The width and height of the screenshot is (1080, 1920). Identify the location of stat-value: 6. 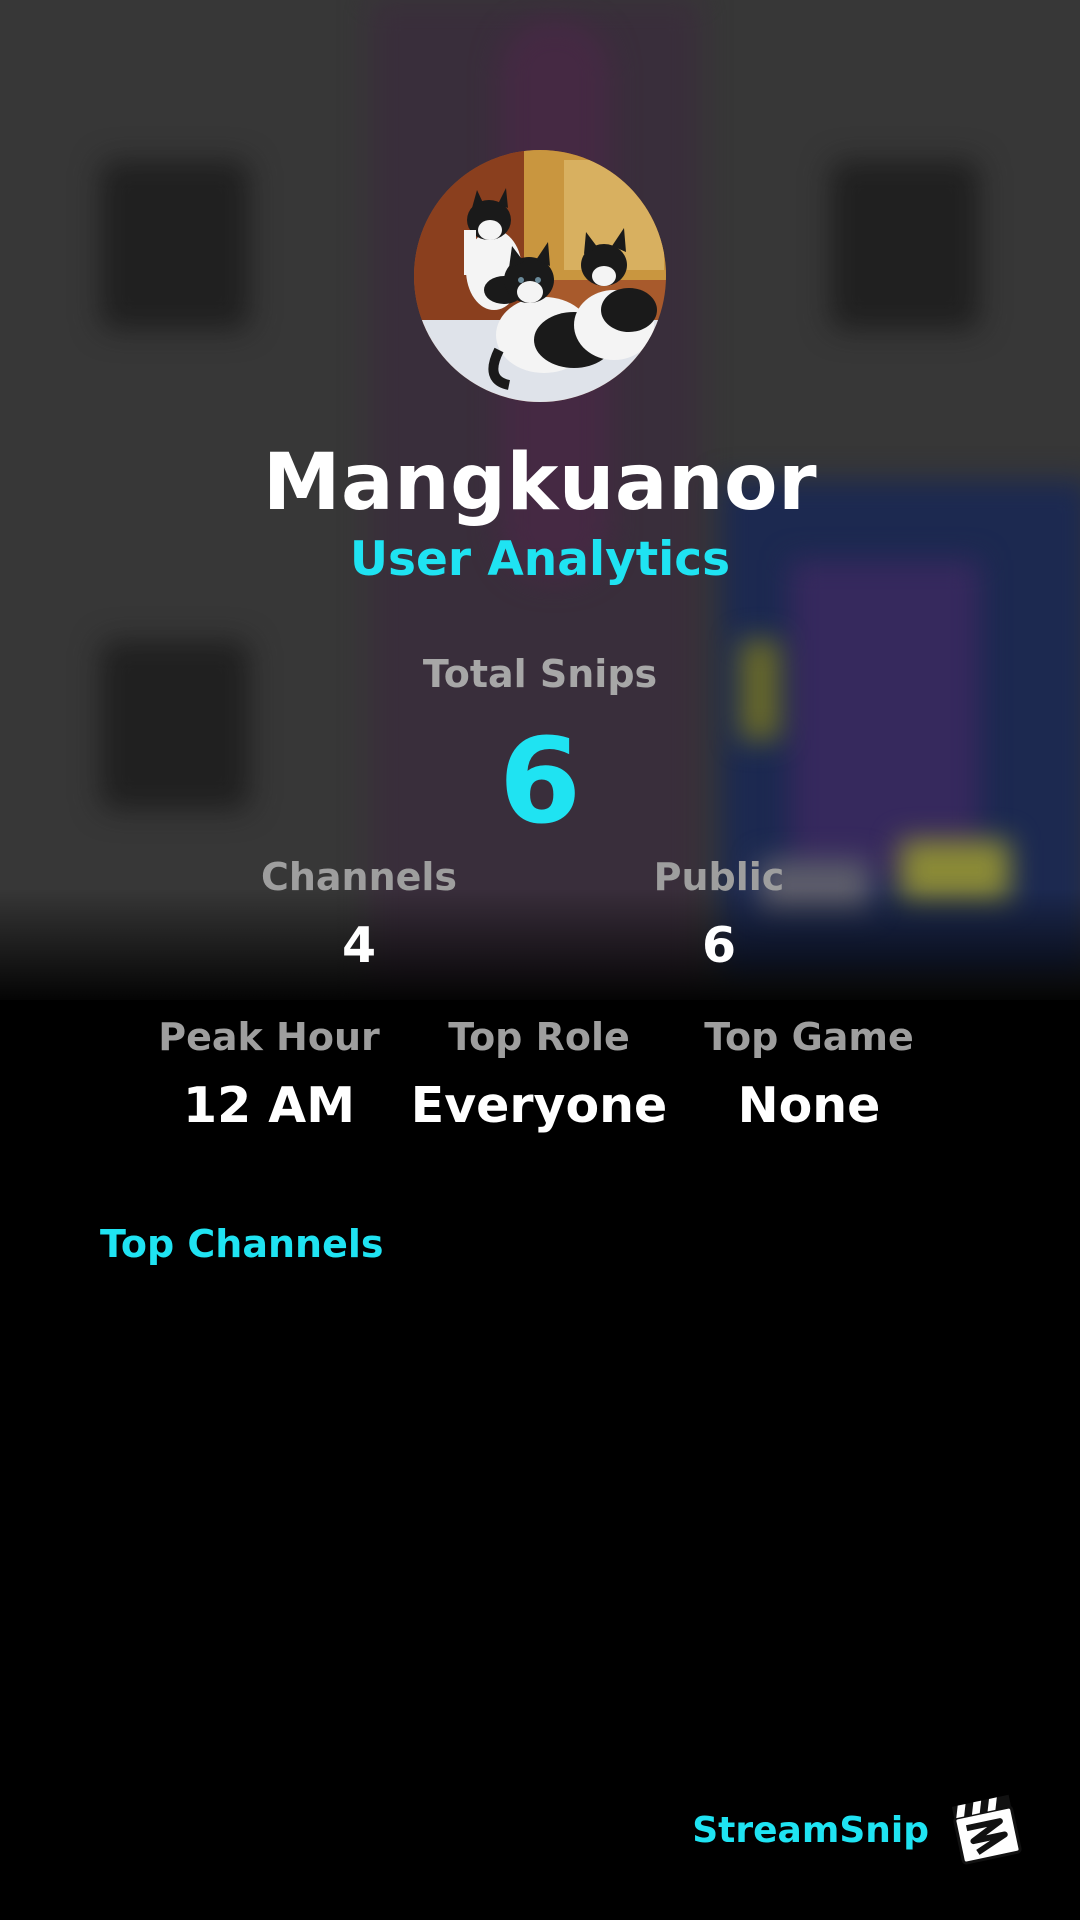
(719, 945).